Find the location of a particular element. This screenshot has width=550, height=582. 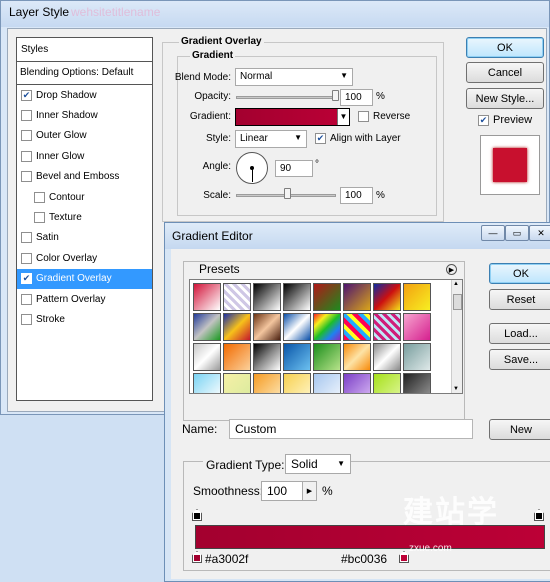

preview-checkbox: ✔ Preview is located at coordinates (505, 120).